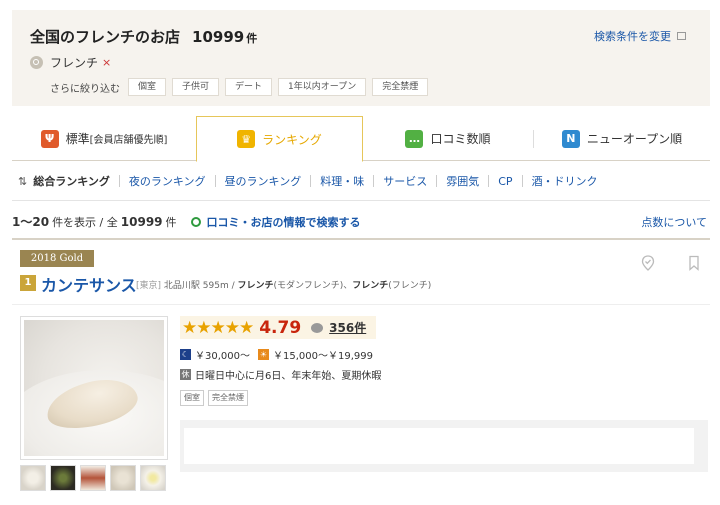 The height and width of the screenshot is (505, 720). Describe the element at coordinates (317, 327) in the screenshot. I see `review-bubble-icon` at that location.